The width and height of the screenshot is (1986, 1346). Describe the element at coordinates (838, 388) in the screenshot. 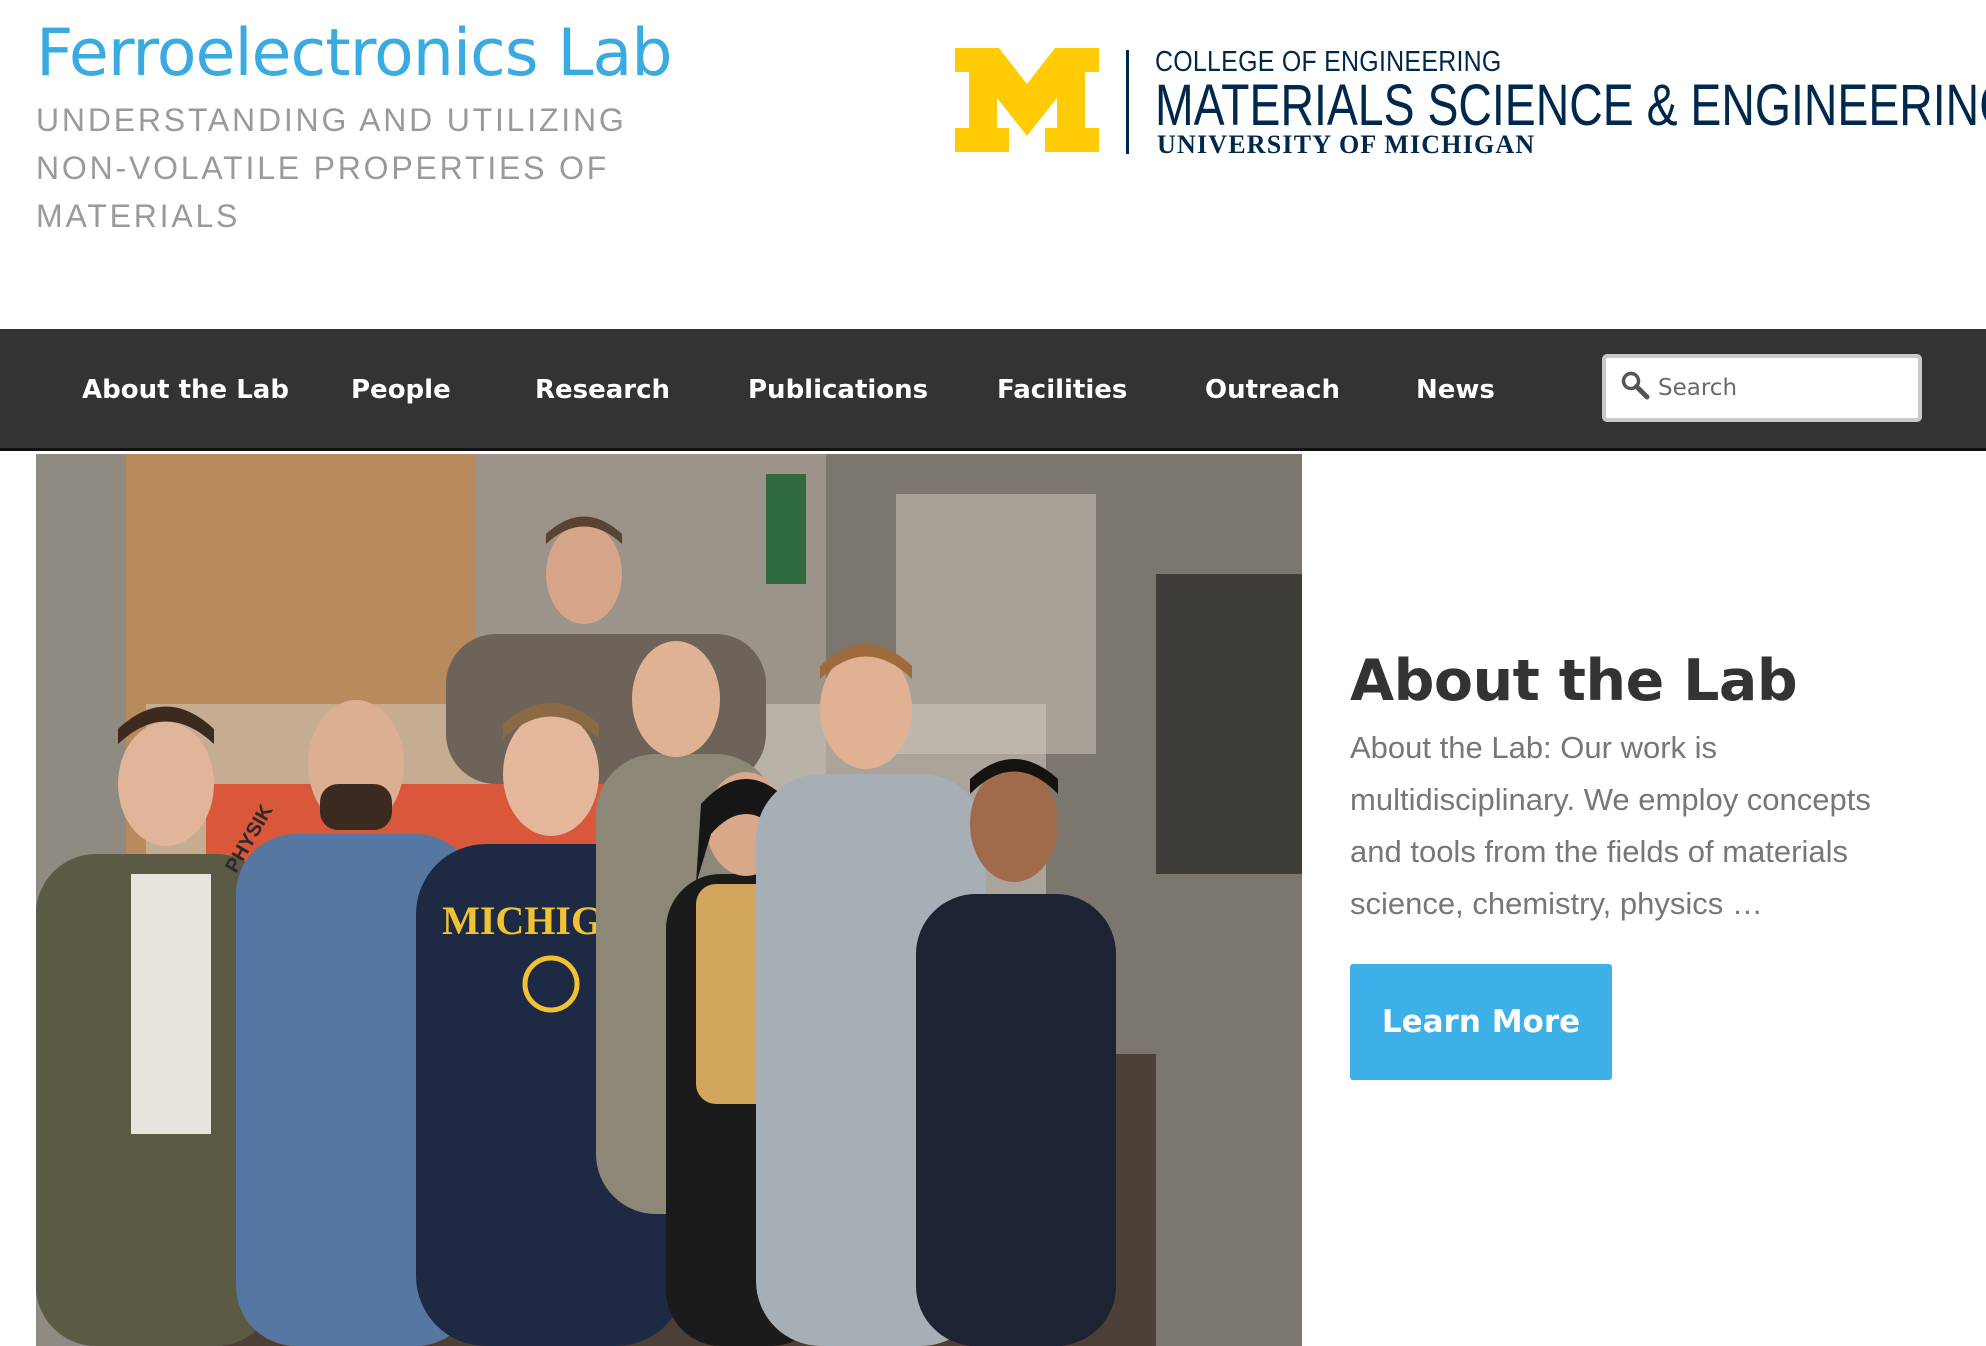

I see `nav-item-publications: Publications` at that location.